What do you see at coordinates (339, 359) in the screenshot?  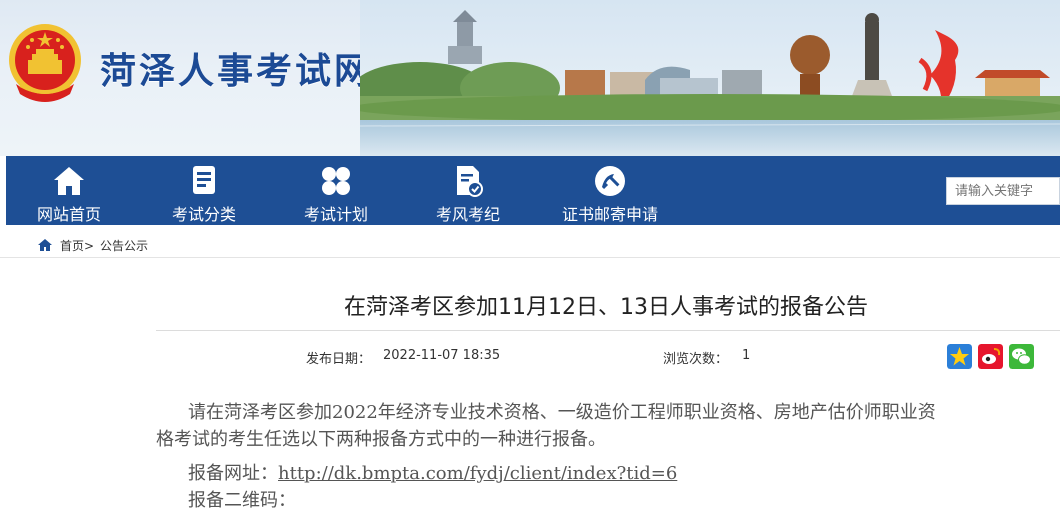 I see `publish-date-label: 发布日期：` at bounding box center [339, 359].